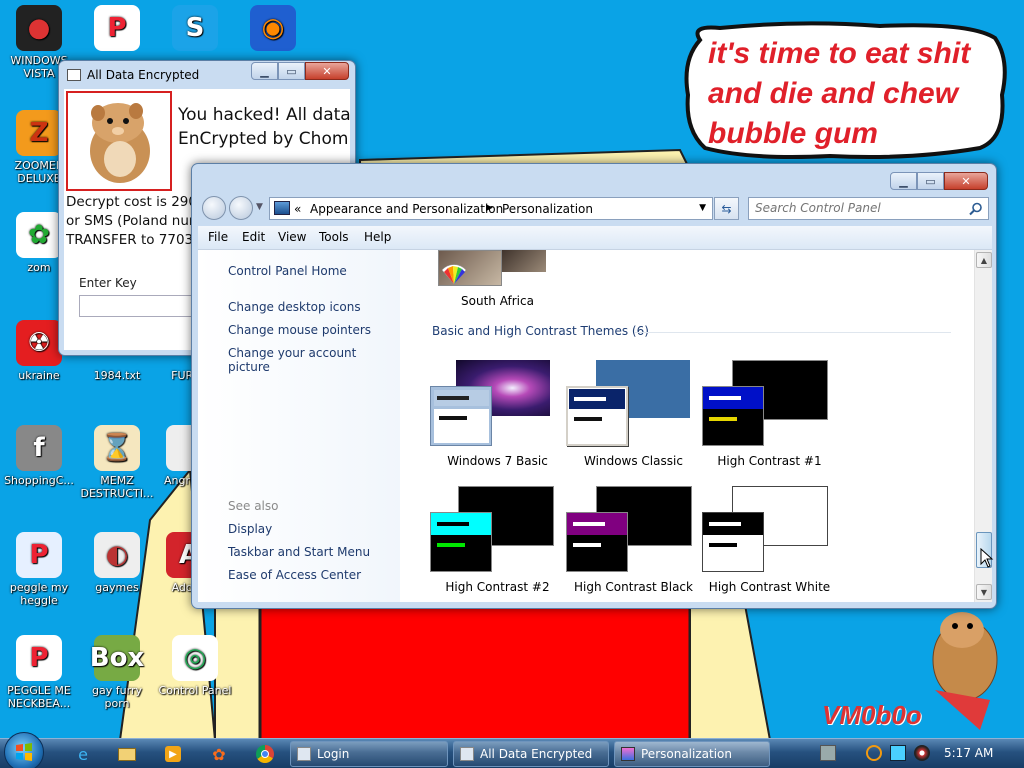 This screenshot has width=1024, height=768. Describe the element at coordinates (39, 28) in the screenshot. I see `windows-vista-icon: ●` at that location.